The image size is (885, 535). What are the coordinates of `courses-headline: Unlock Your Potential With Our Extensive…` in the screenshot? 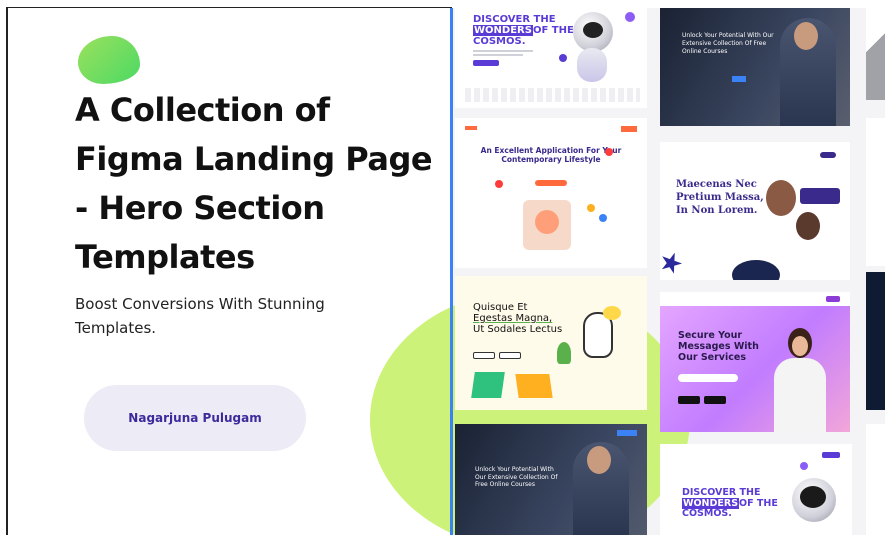 It's located at (728, 43).